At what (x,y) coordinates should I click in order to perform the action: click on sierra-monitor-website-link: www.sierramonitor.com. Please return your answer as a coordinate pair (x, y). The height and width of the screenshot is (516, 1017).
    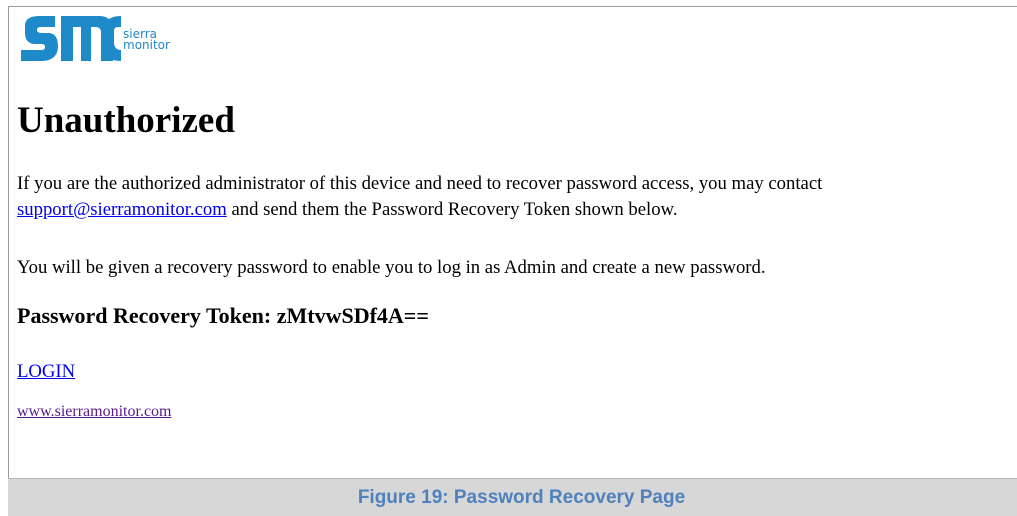
    Looking at the image, I should click on (94, 412).